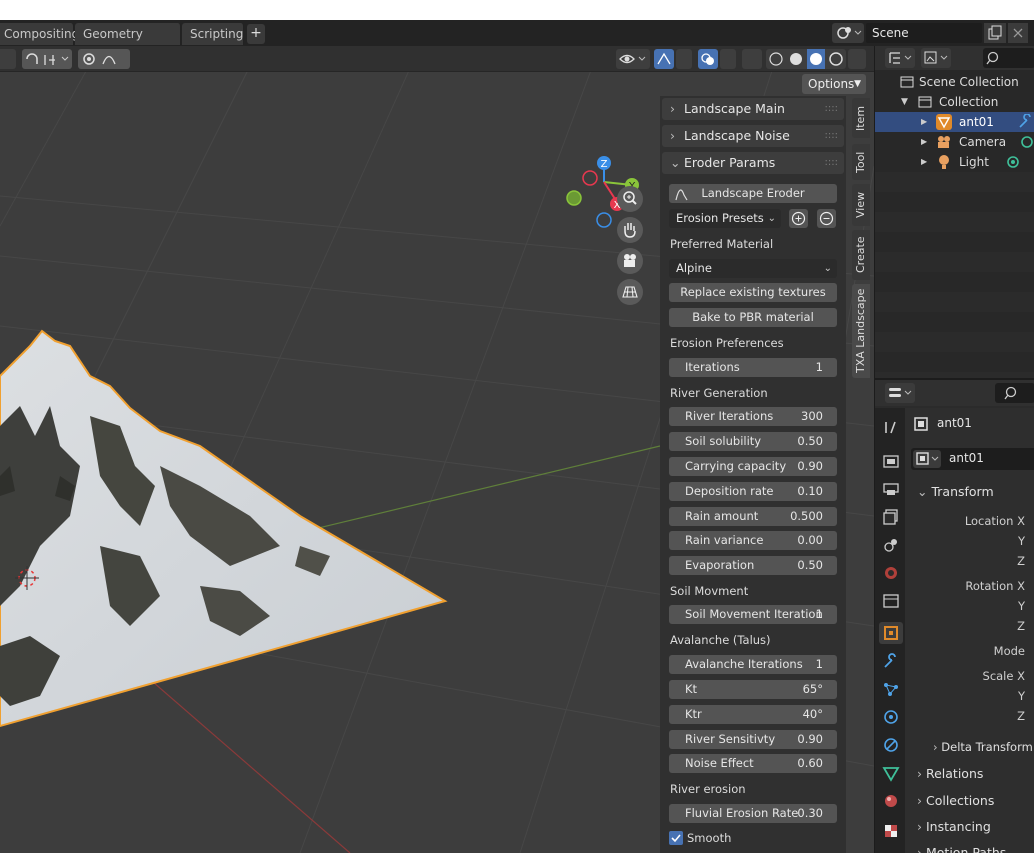  Describe the element at coordinates (39, 34) in the screenshot. I see `tab-compositing: Compositing` at that location.